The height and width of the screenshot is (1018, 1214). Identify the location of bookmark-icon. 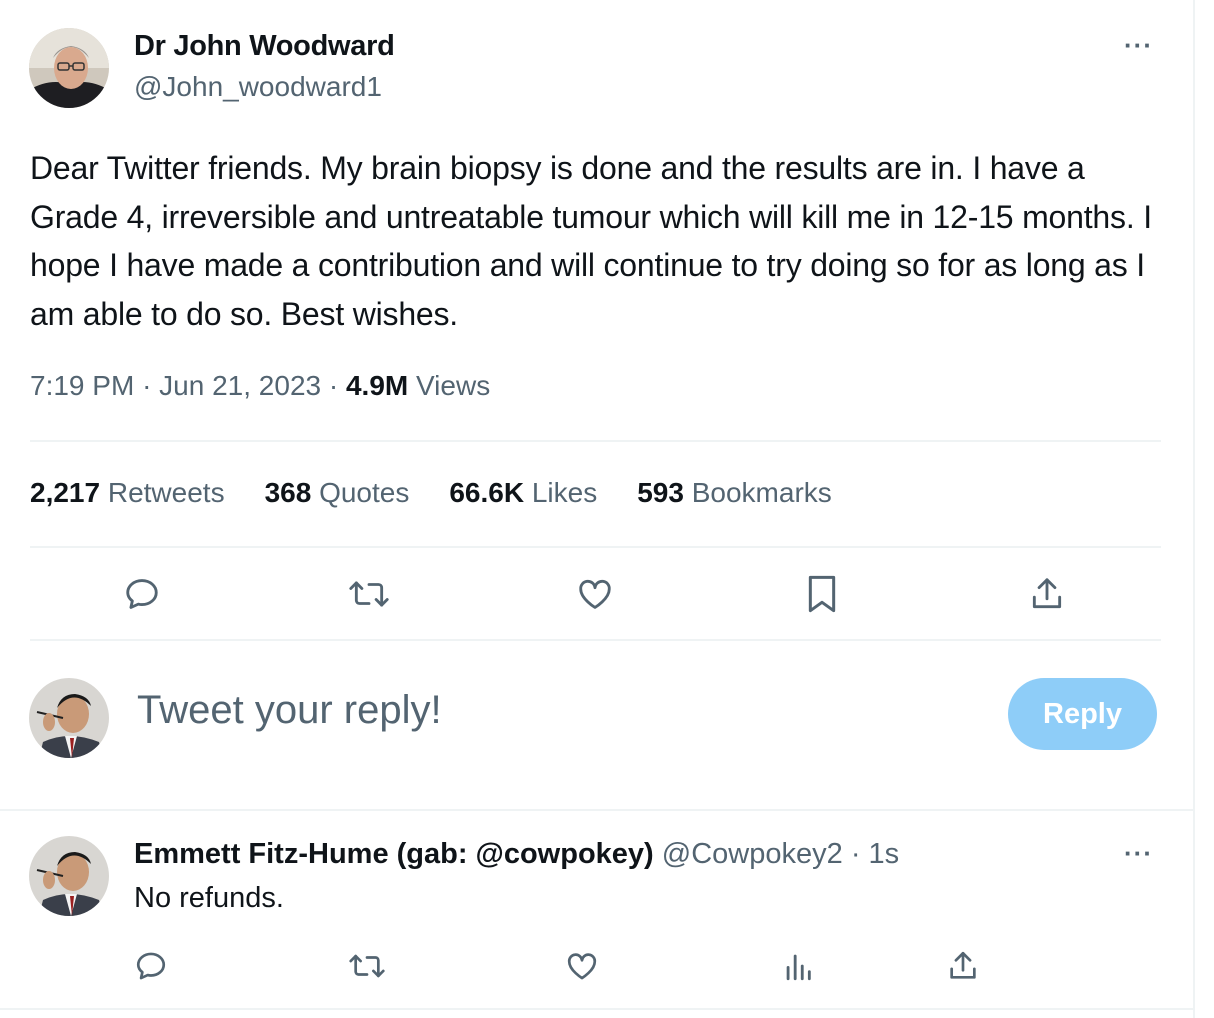
(822, 594).